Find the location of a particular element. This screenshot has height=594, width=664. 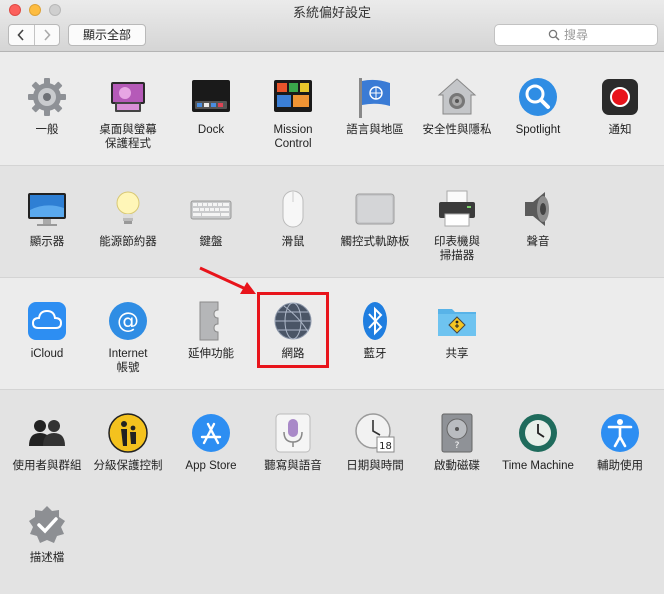

icloud-icon is located at coordinates (47, 321).